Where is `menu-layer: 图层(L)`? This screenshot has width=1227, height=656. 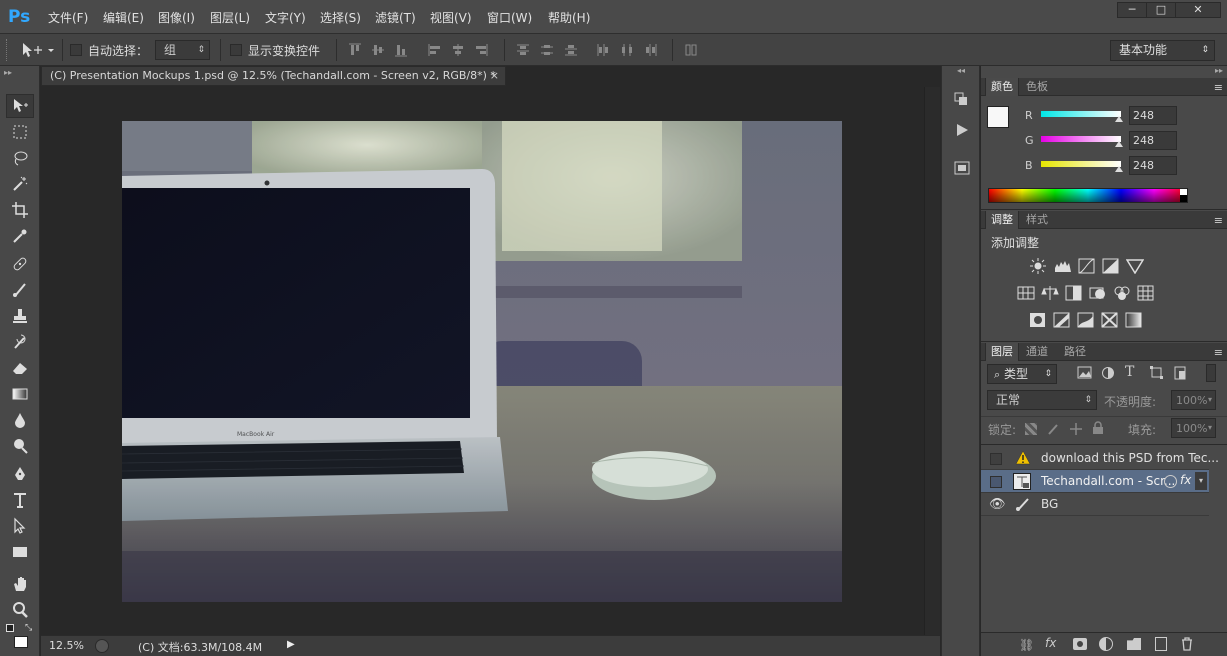 menu-layer: 图层(L) is located at coordinates (230, 17).